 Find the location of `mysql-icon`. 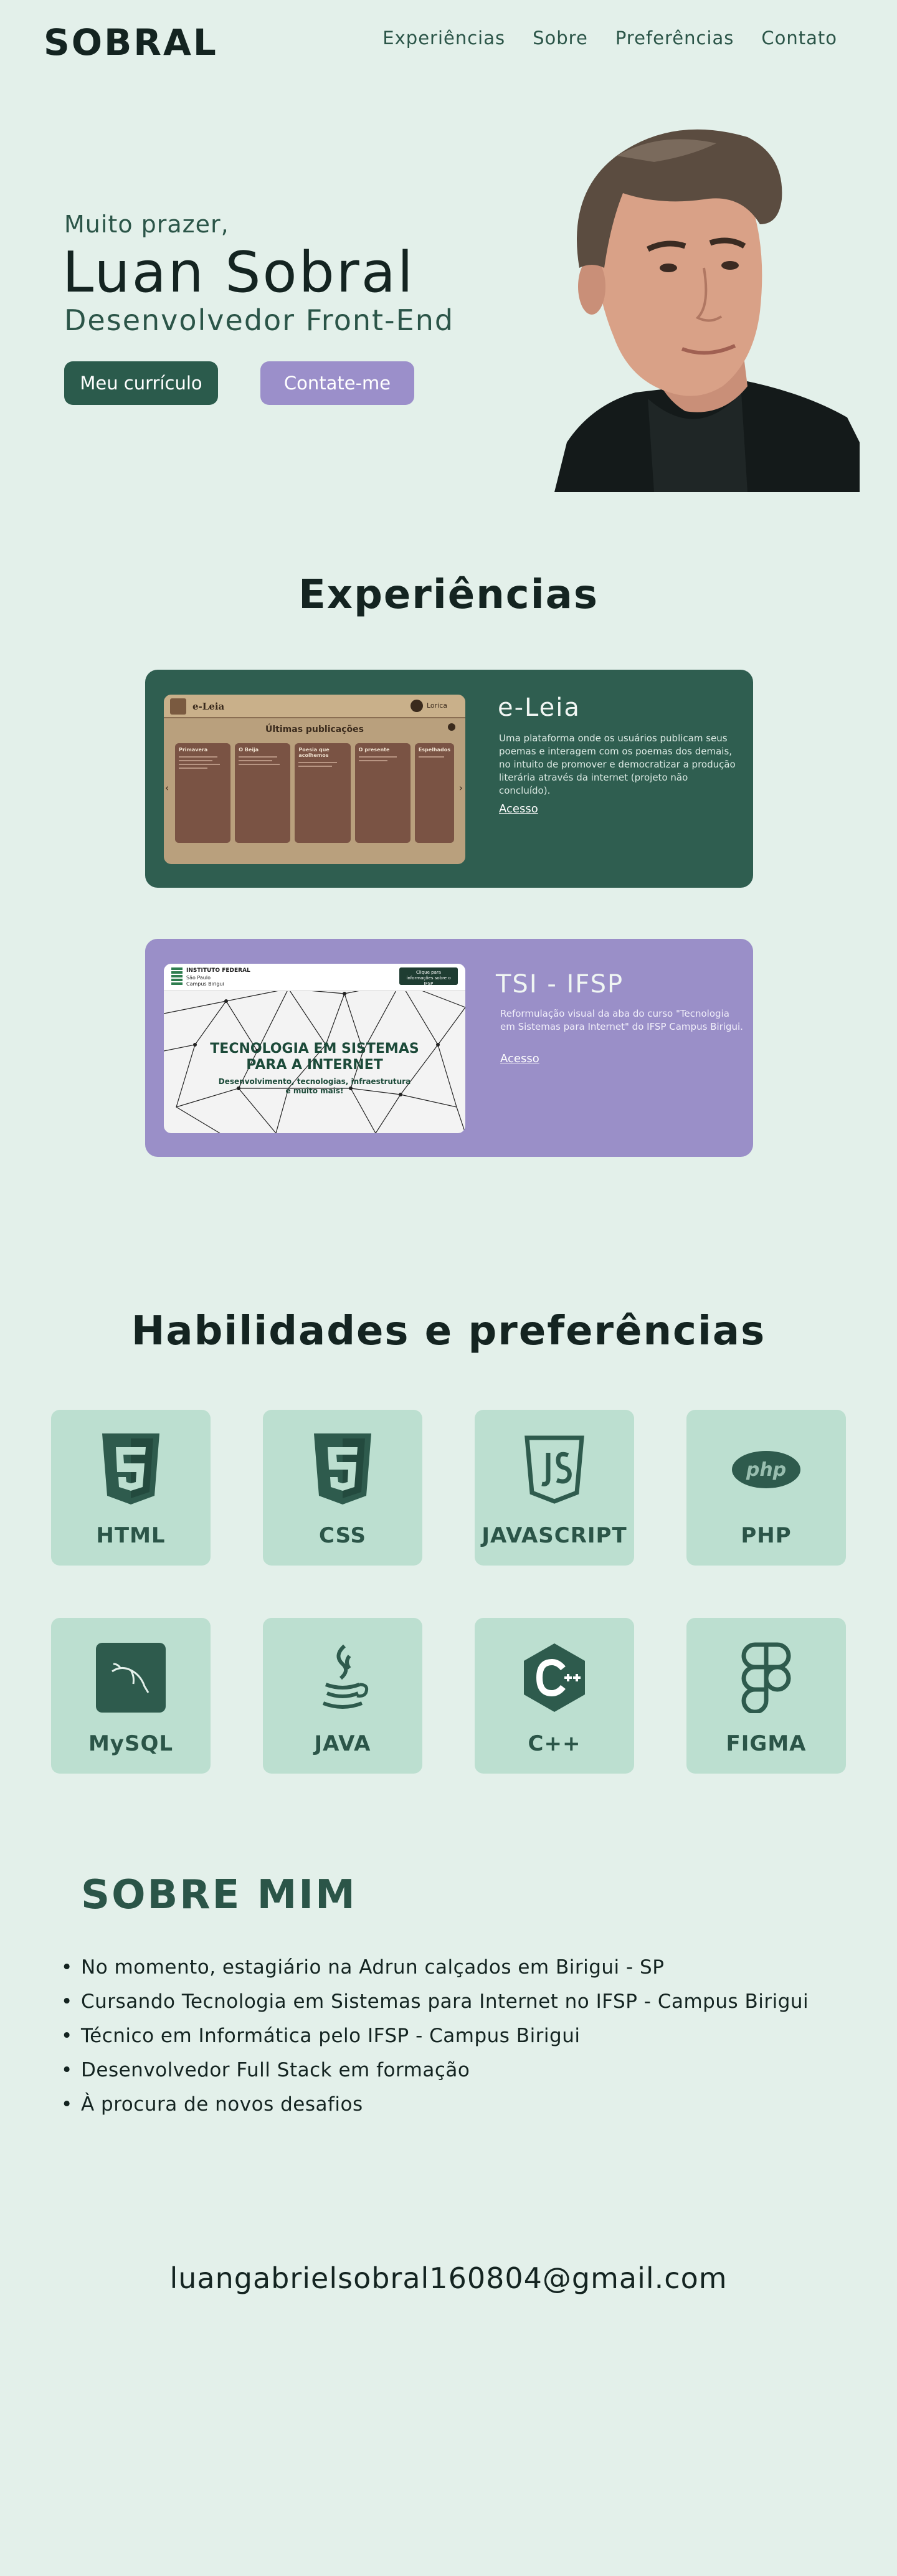

mysql-icon is located at coordinates (131, 1677).